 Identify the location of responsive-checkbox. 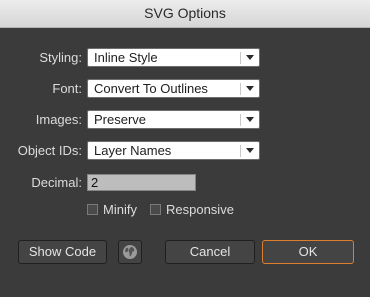
(155, 209).